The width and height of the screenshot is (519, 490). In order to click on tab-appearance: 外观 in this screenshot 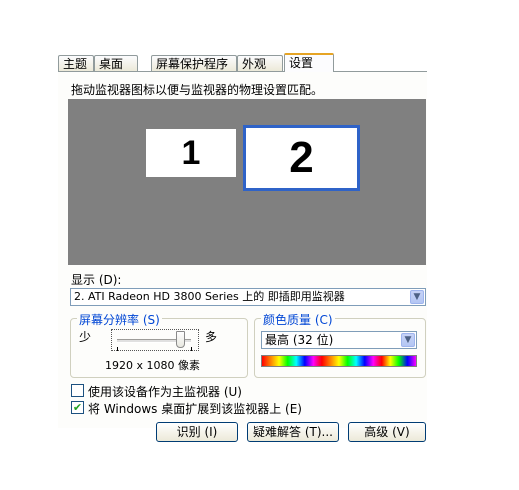, I will do `click(260, 63)`.